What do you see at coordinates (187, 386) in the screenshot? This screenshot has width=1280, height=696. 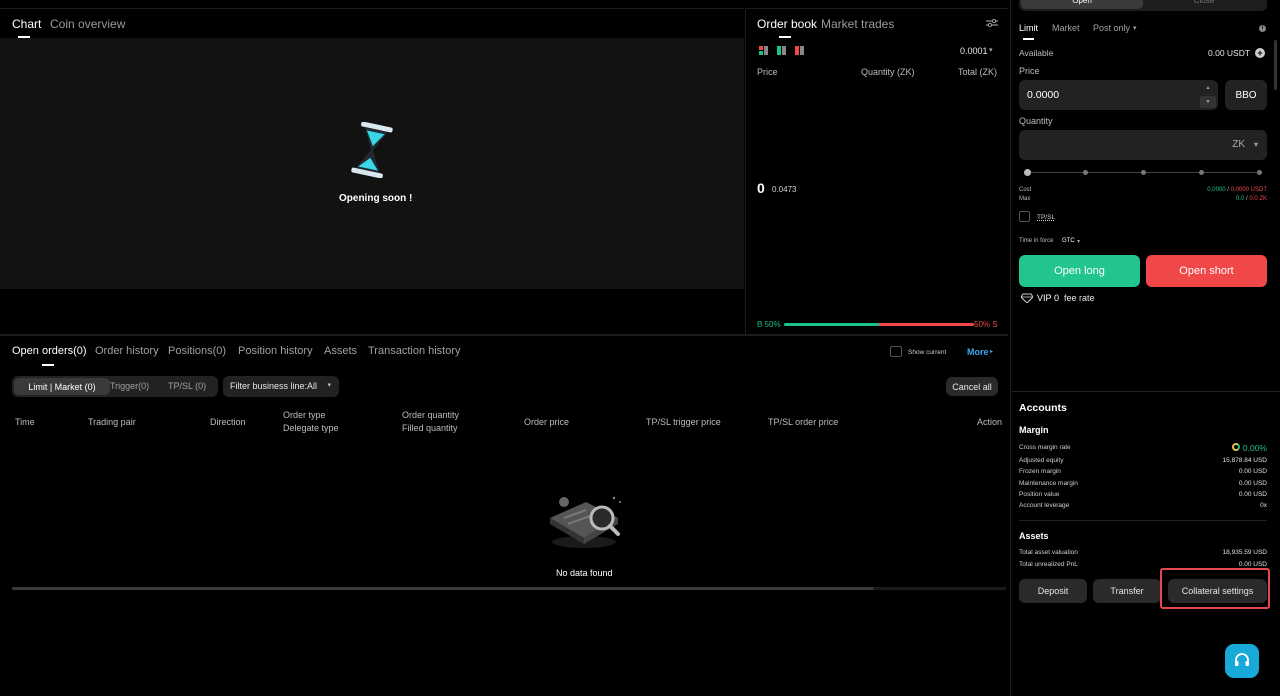 I see `filter-tpsl: TP/SL (0)` at bounding box center [187, 386].